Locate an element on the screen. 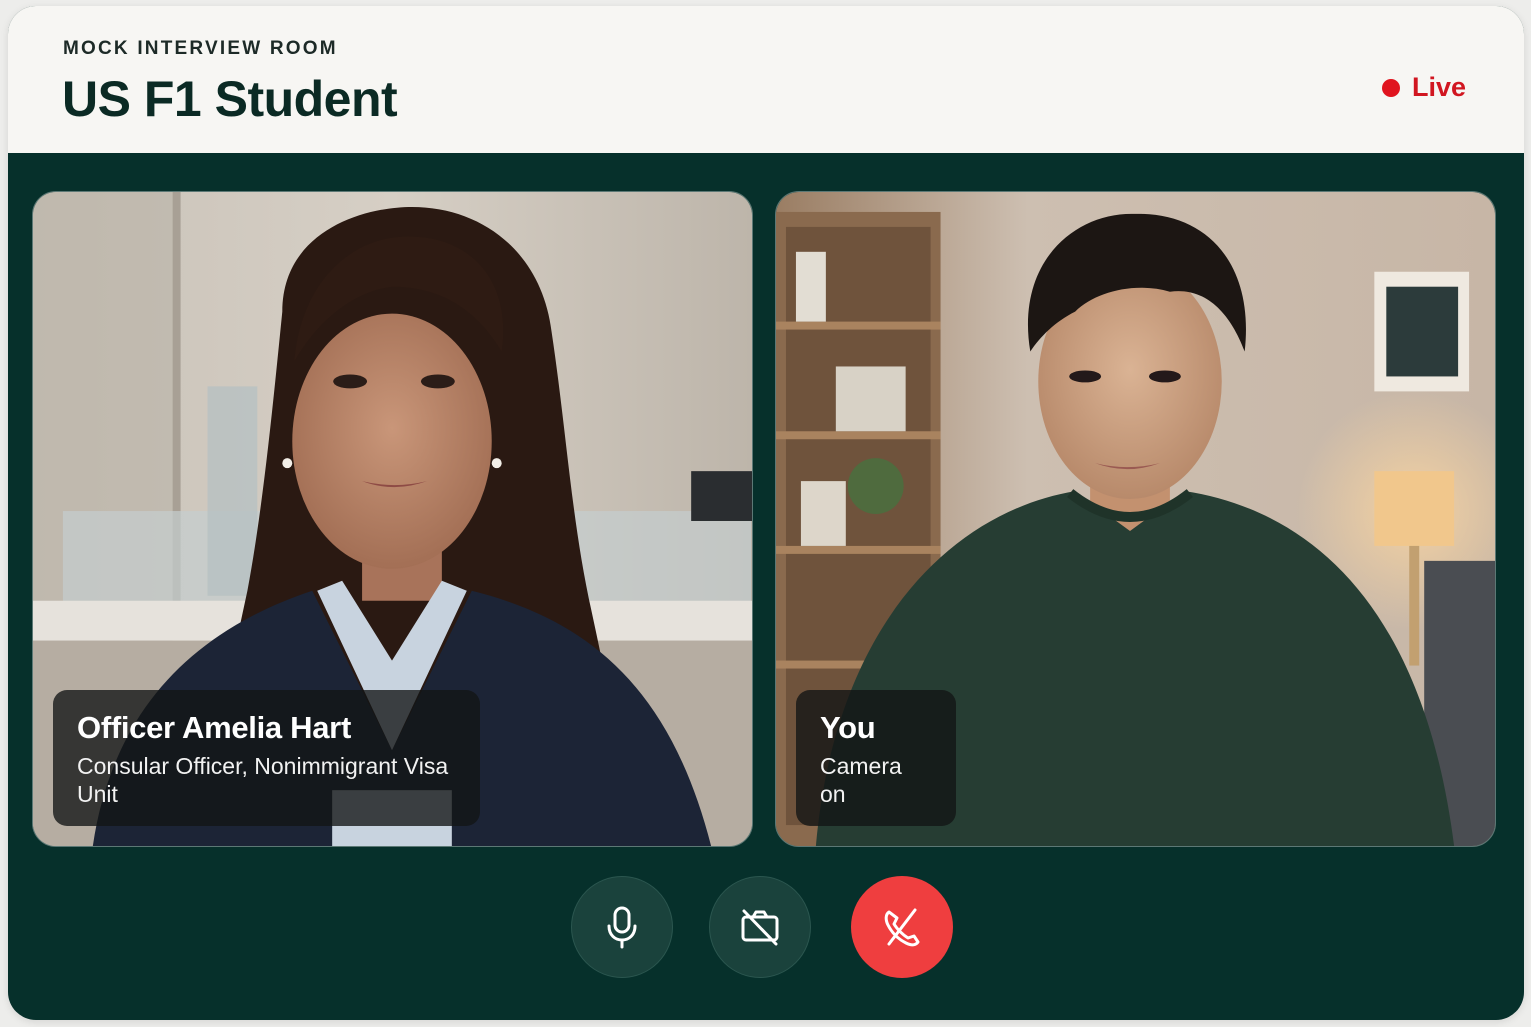 This screenshot has width=1531, height=1027. end-call-icon is located at coordinates (902, 927).